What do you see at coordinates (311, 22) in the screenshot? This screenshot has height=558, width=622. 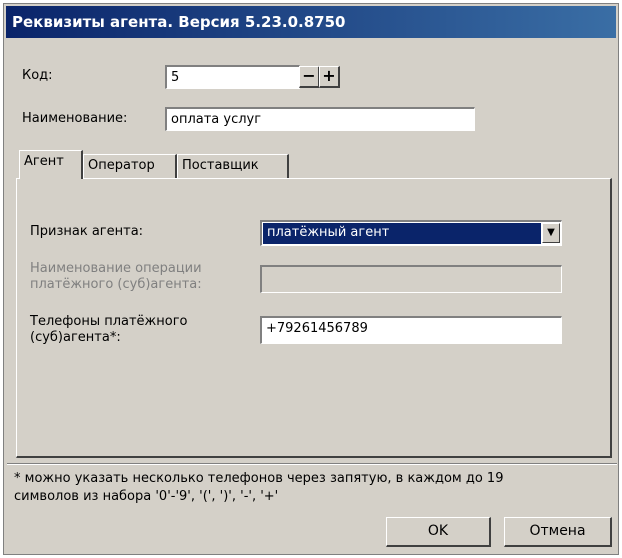 I see `window-title: Реквизиты агента. Версия 5.23.0.8750` at bounding box center [311, 22].